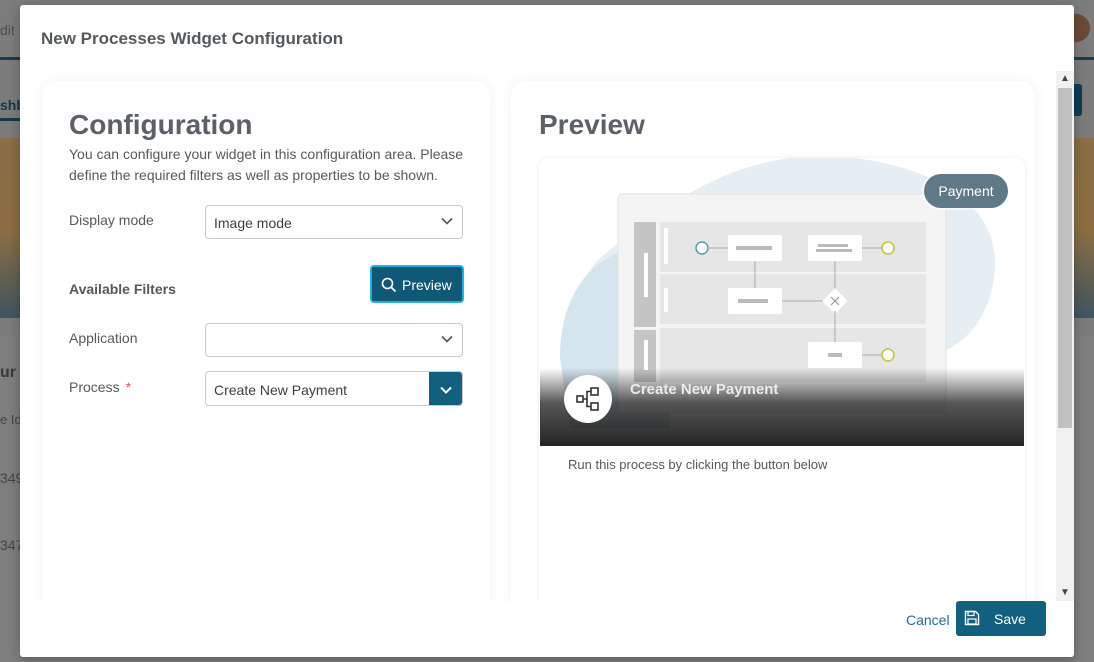  I want to click on preview-button: Preview, so click(417, 284).